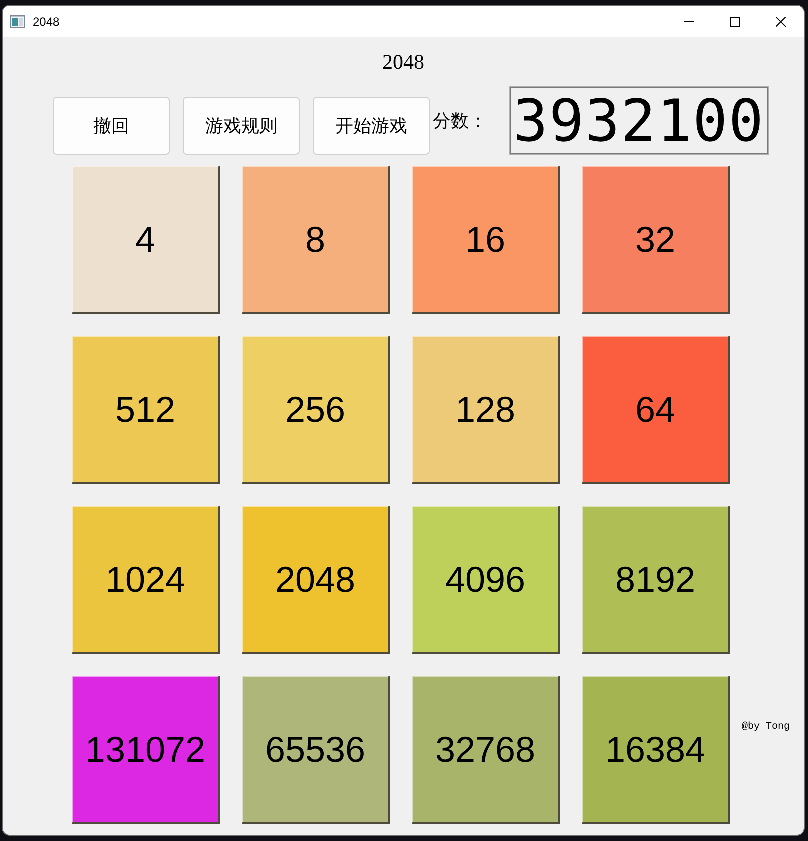  Describe the element at coordinates (316, 240) in the screenshot. I see `number-tile: 8` at that location.